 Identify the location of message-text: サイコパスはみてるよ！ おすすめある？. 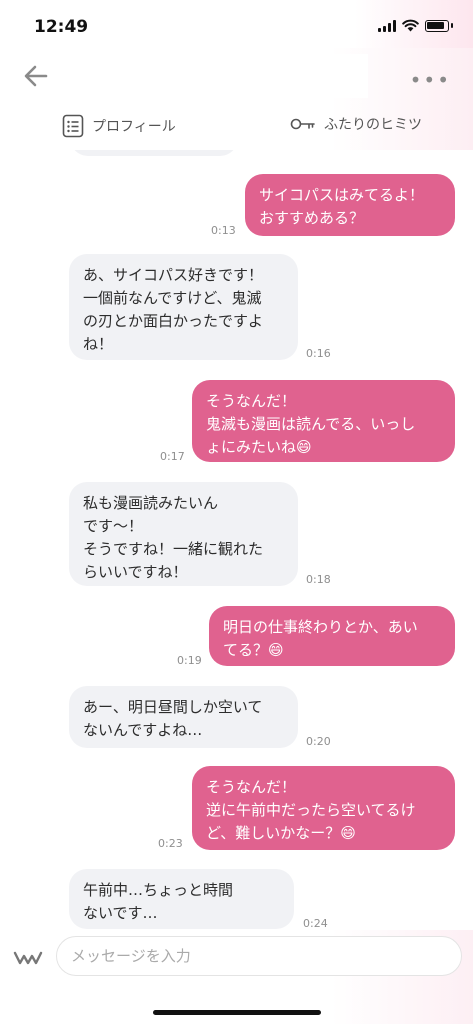
(342, 206).